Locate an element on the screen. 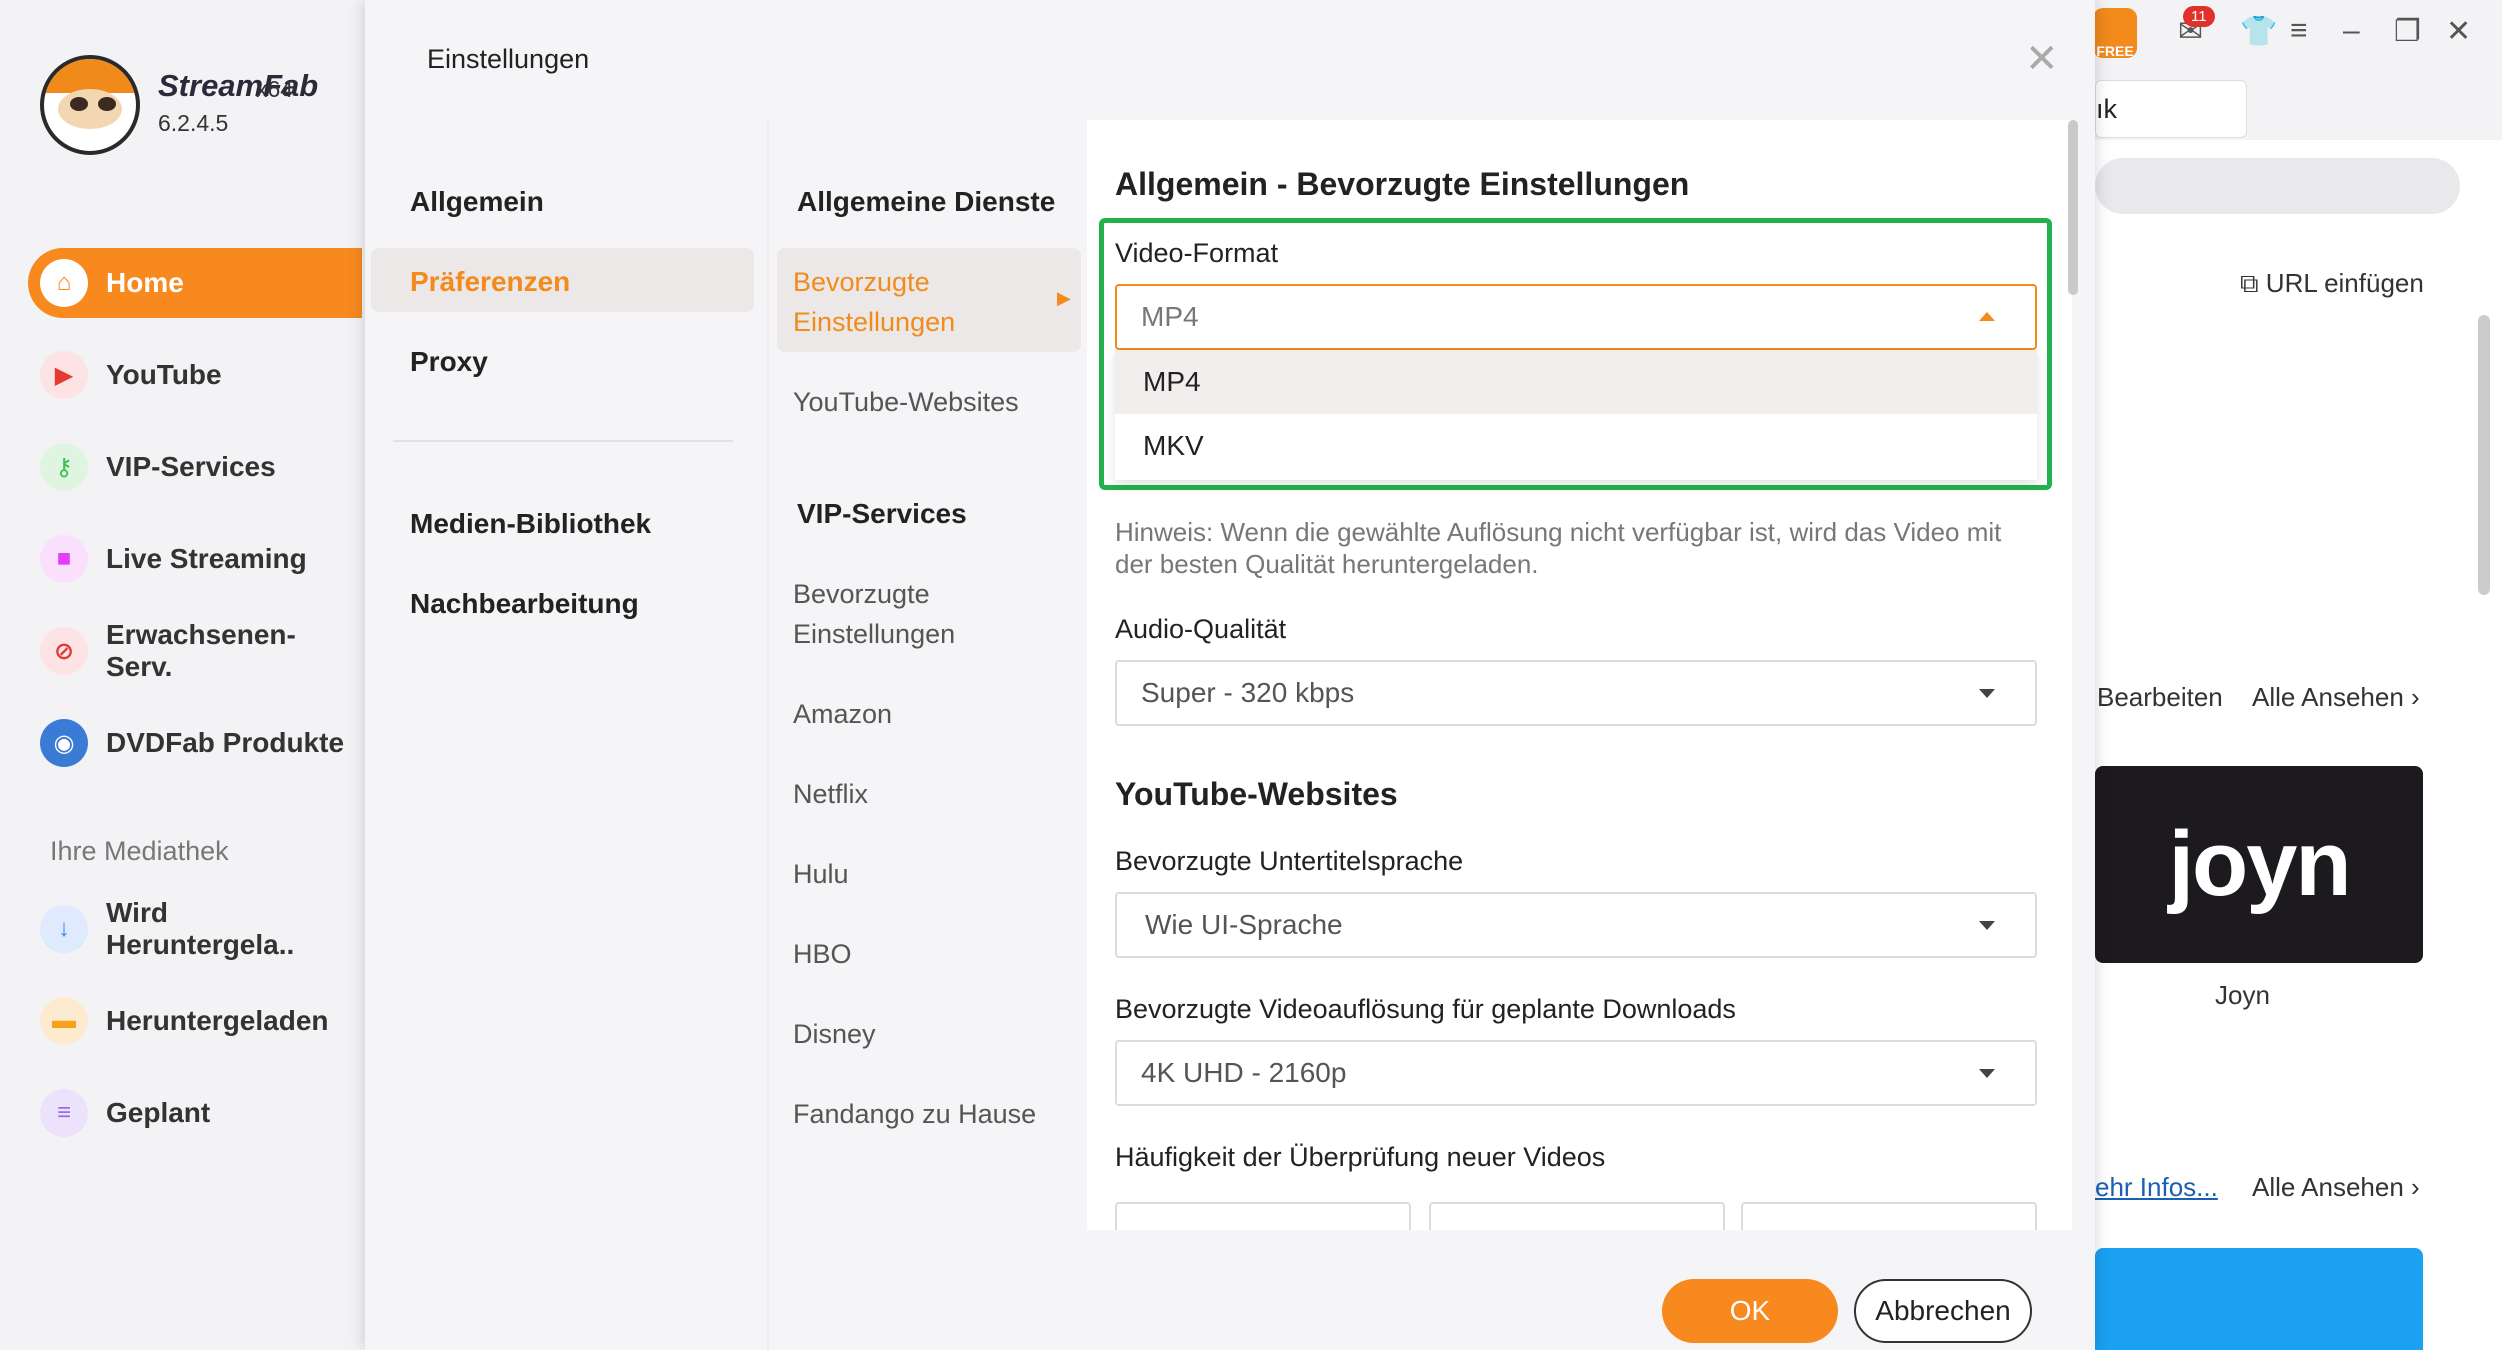 The height and width of the screenshot is (1350, 2502). sidebar-item-scheduled: ≡ Geplant is located at coordinates (195, 1113).